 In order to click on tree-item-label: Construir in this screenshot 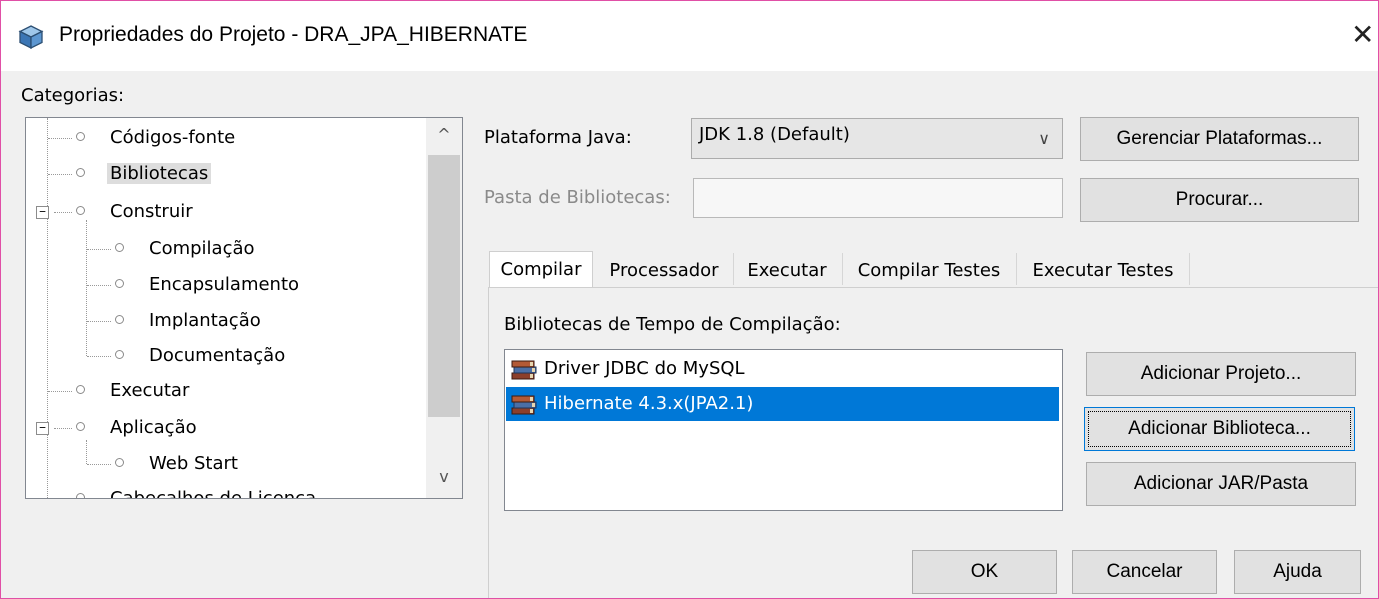, I will do `click(151, 211)`.